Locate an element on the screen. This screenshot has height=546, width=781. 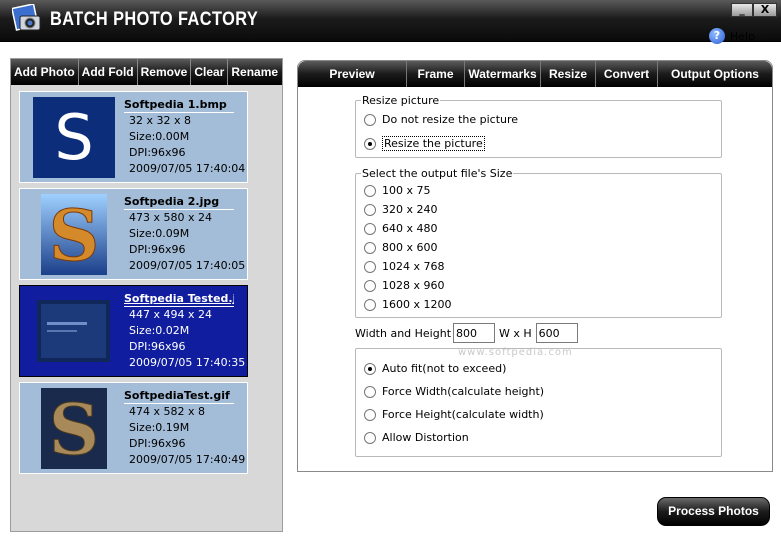
force-height-radio: Force Height(calculate width) is located at coordinates (454, 414).